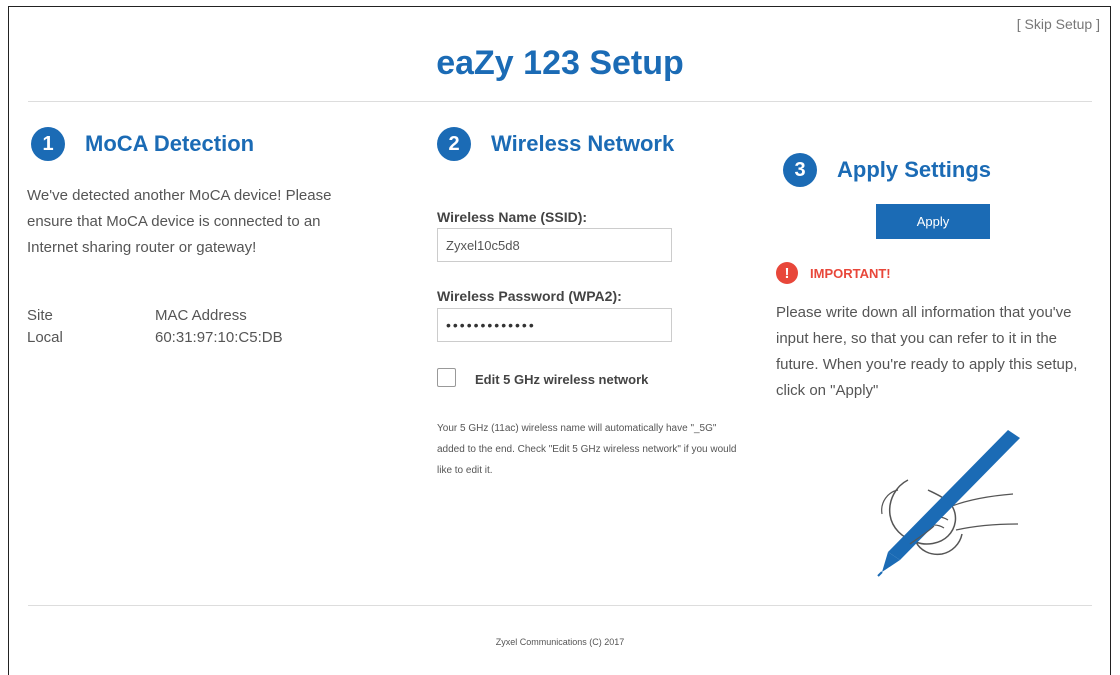  What do you see at coordinates (48, 144) in the screenshot?
I see `step-1-number-badge: 1` at bounding box center [48, 144].